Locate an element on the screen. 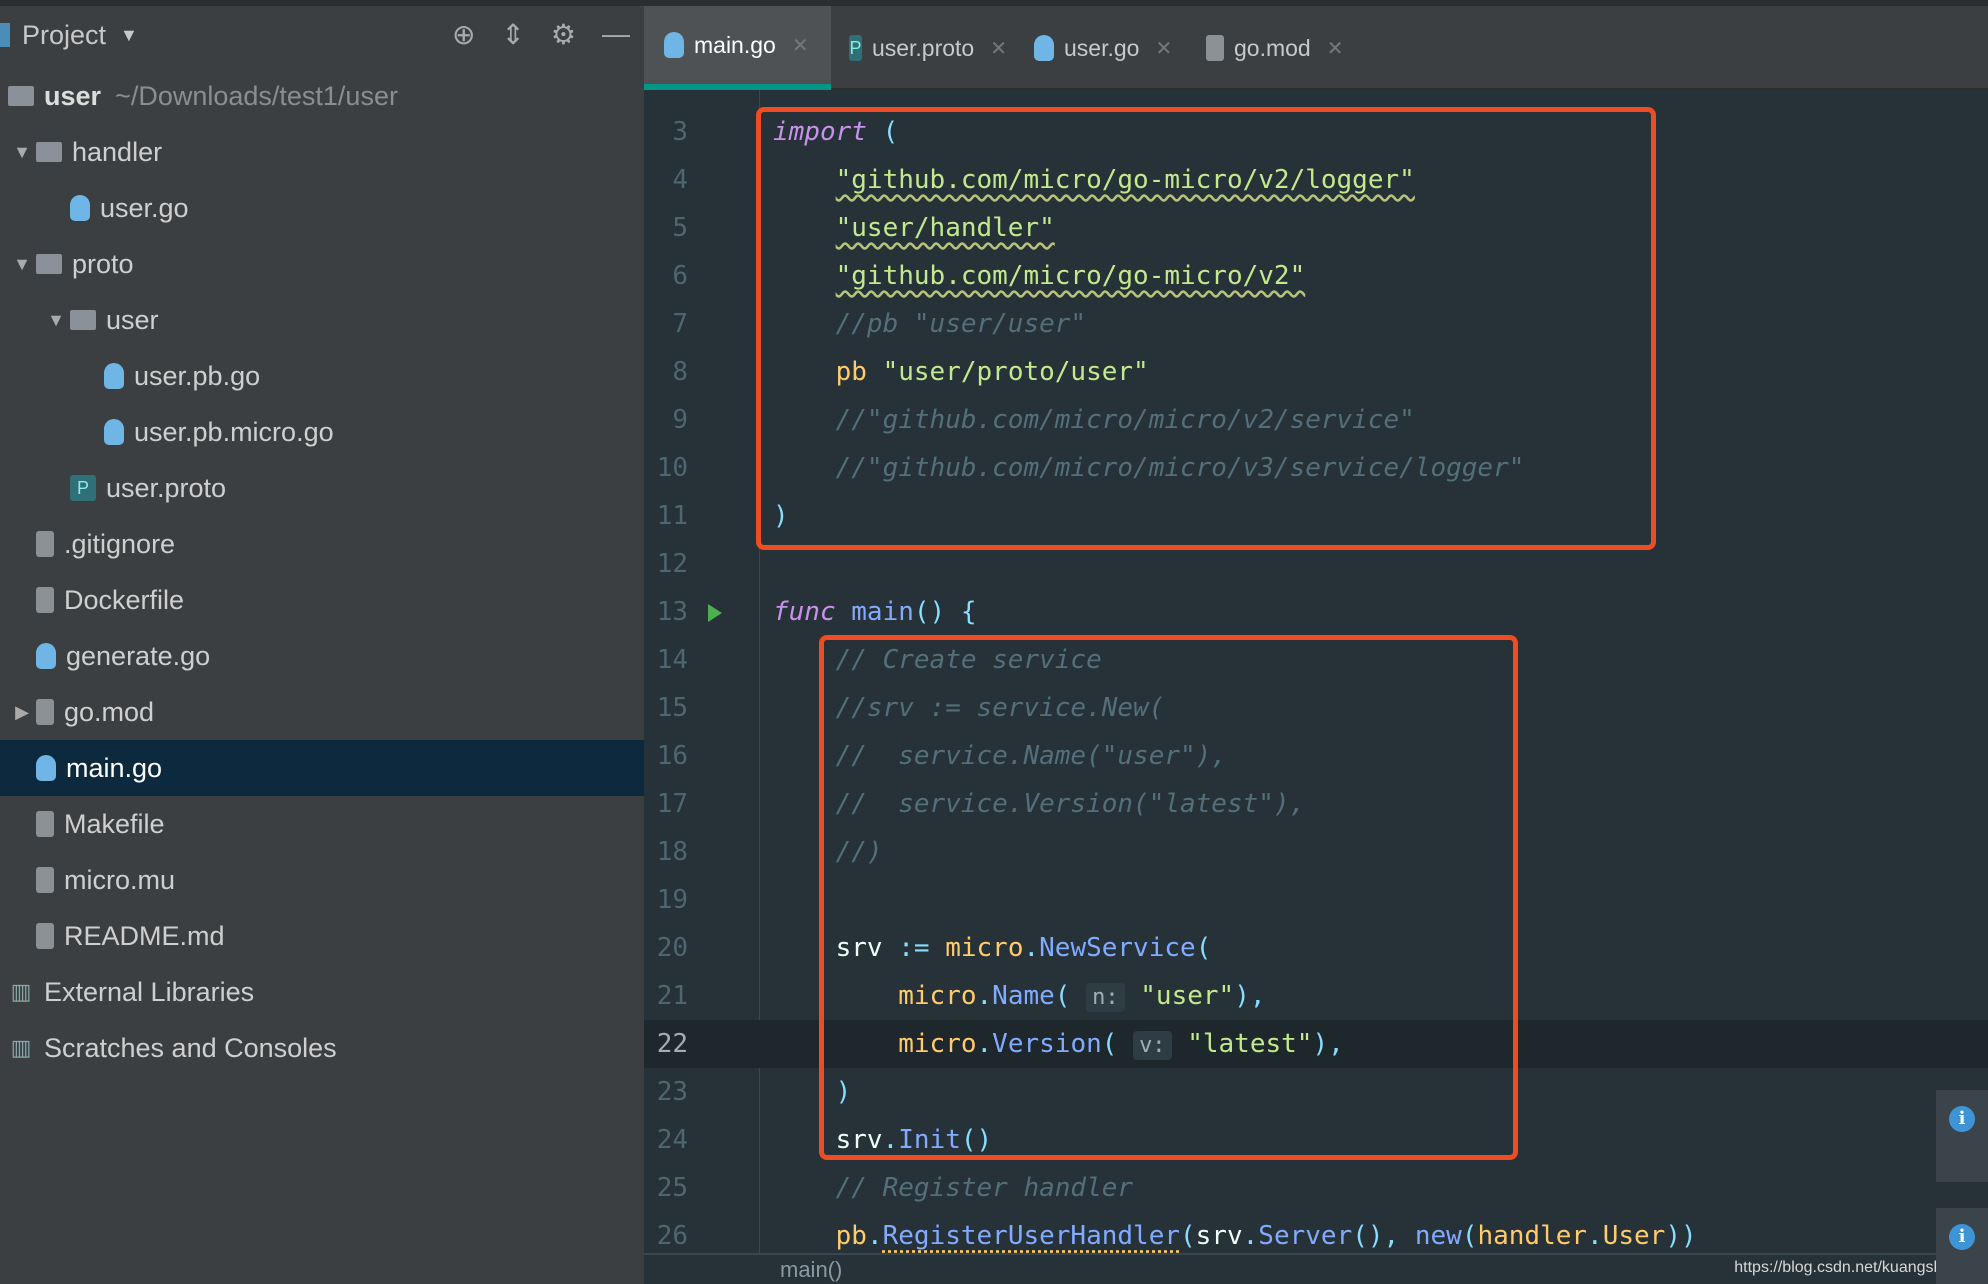 This screenshot has width=1988, height=1284. line-number: 25 is located at coordinates (672, 1188).